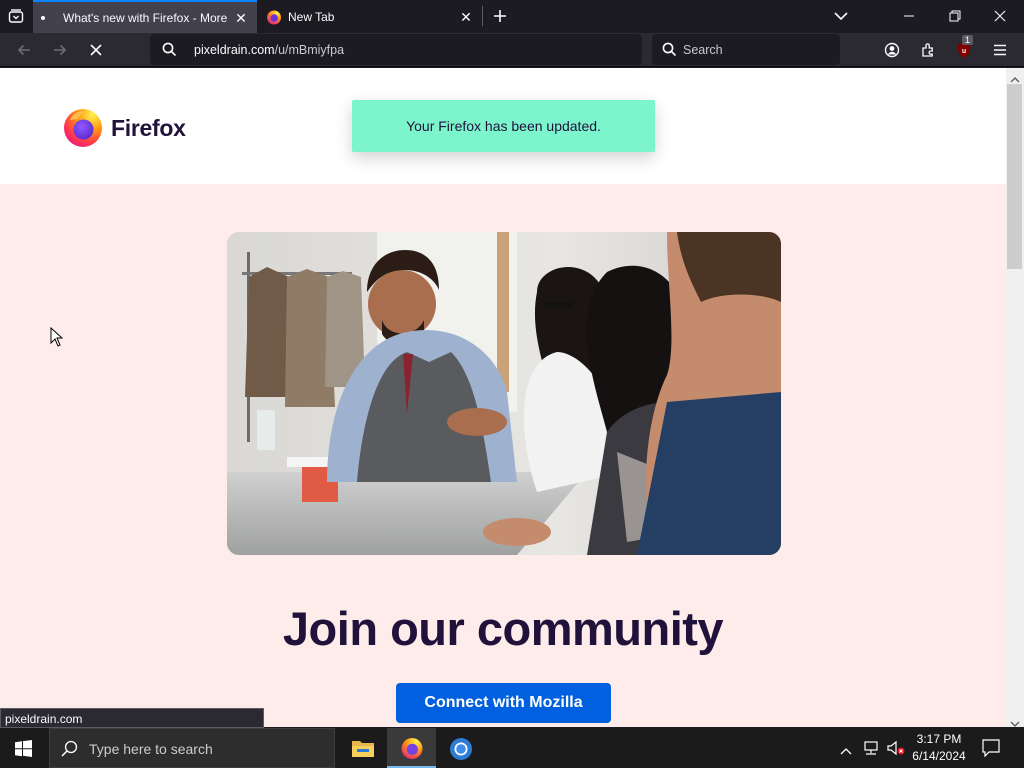 This screenshot has width=1024, height=768. I want to click on page-header: Firefox Your Firefox has been updated., so click(503, 126).